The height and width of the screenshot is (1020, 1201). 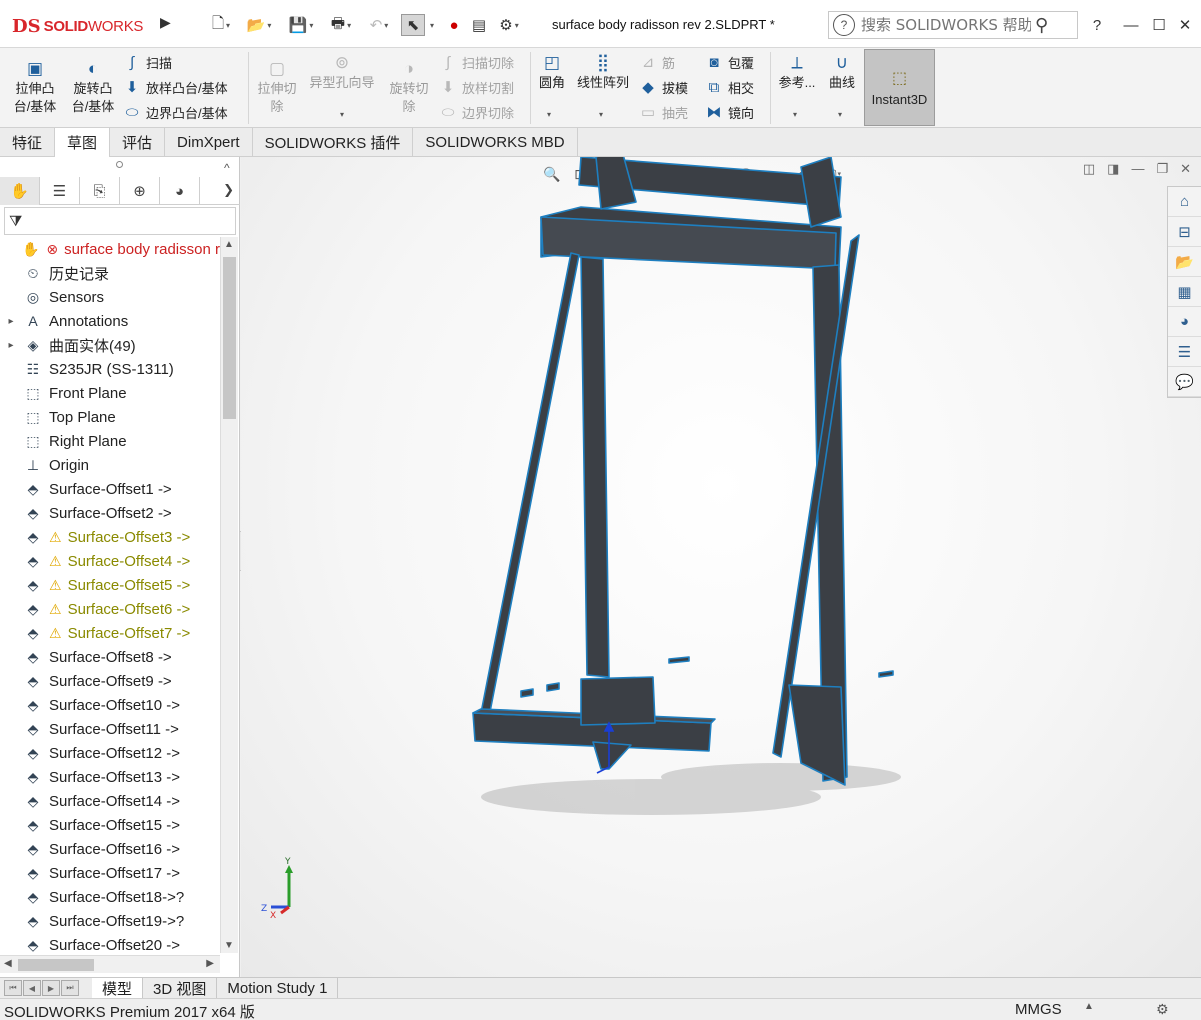 What do you see at coordinates (342, 114) in the screenshot?
I see `hole-wizard-dropdown-icon: ▾` at bounding box center [342, 114].